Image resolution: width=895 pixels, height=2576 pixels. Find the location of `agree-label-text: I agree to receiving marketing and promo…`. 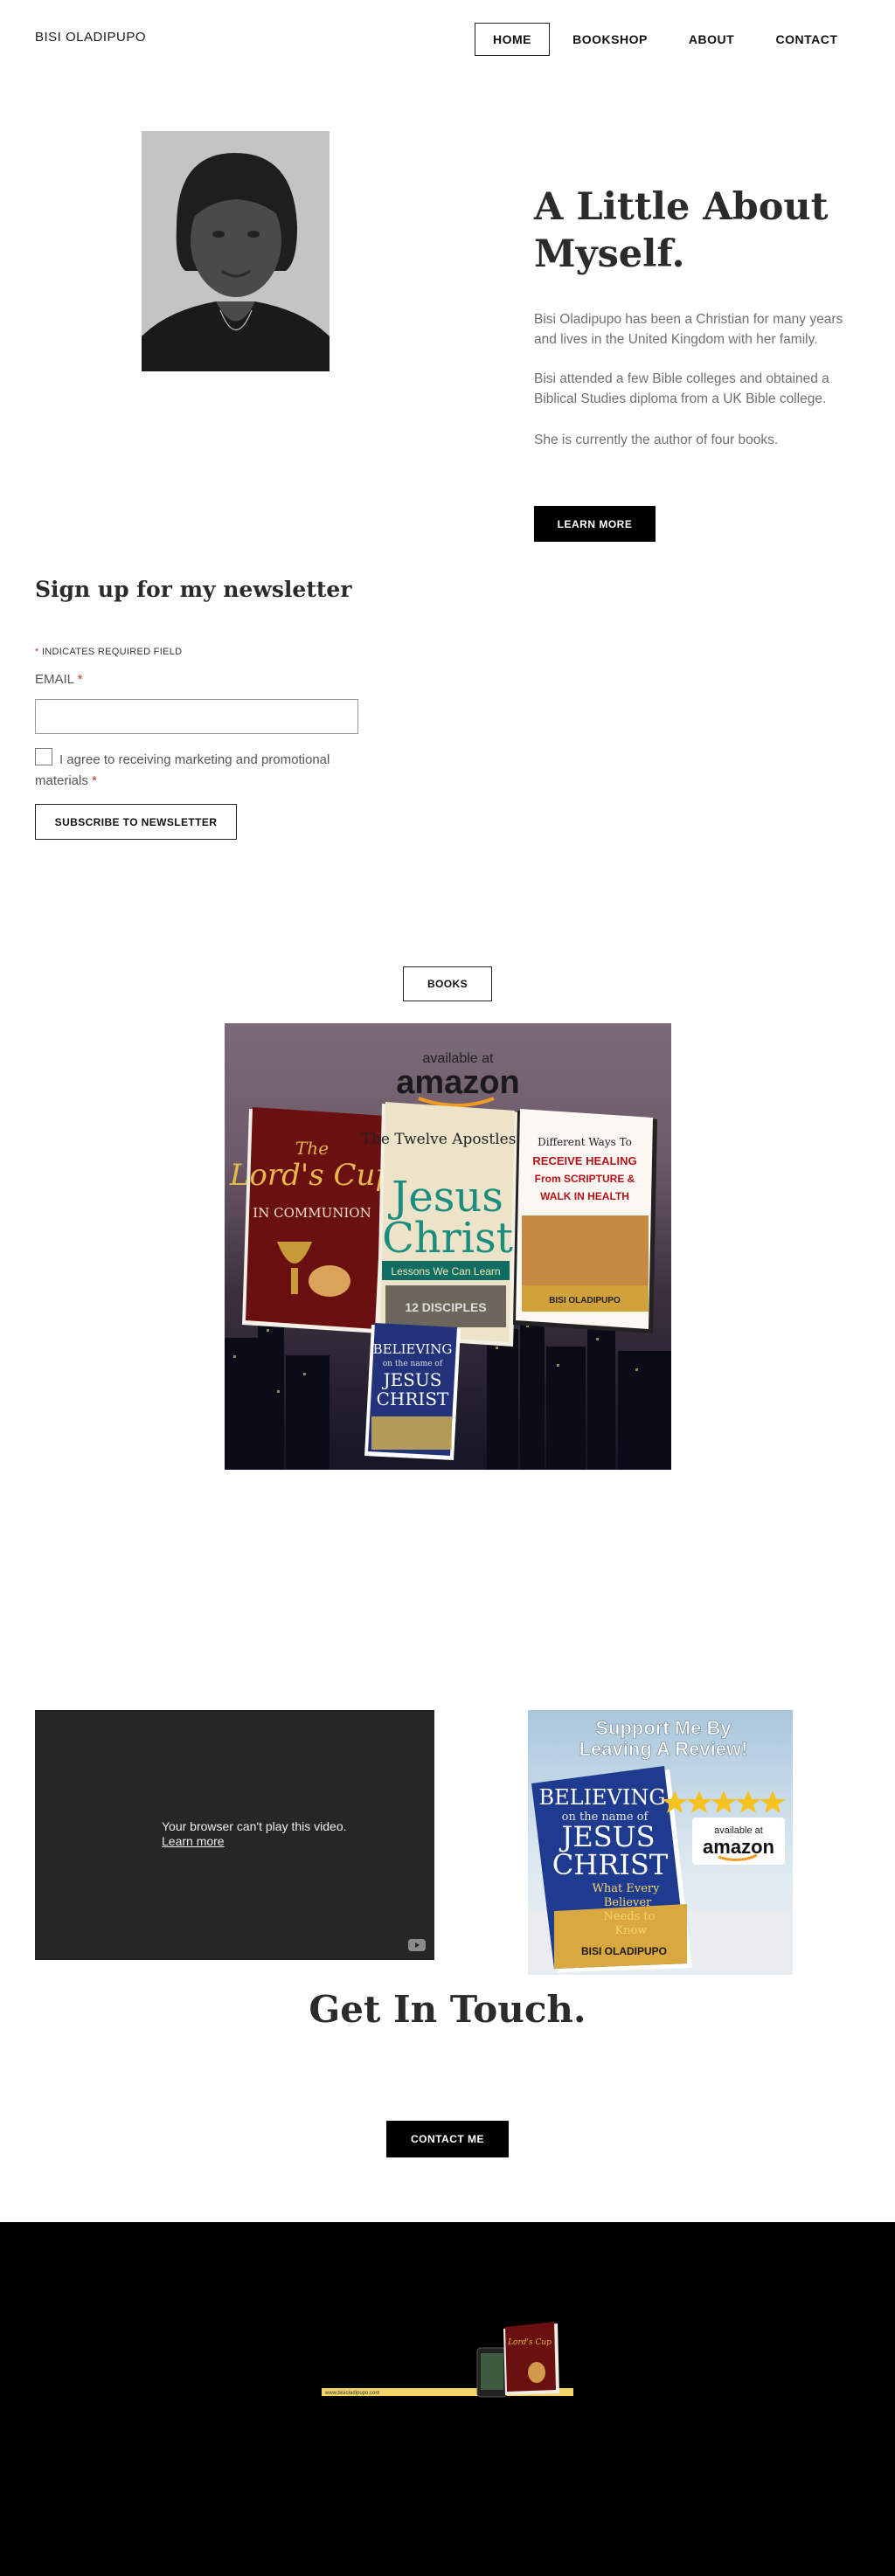

agree-label-text: I agree to receiving marketing and promo… is located at coordinates (182, 770).